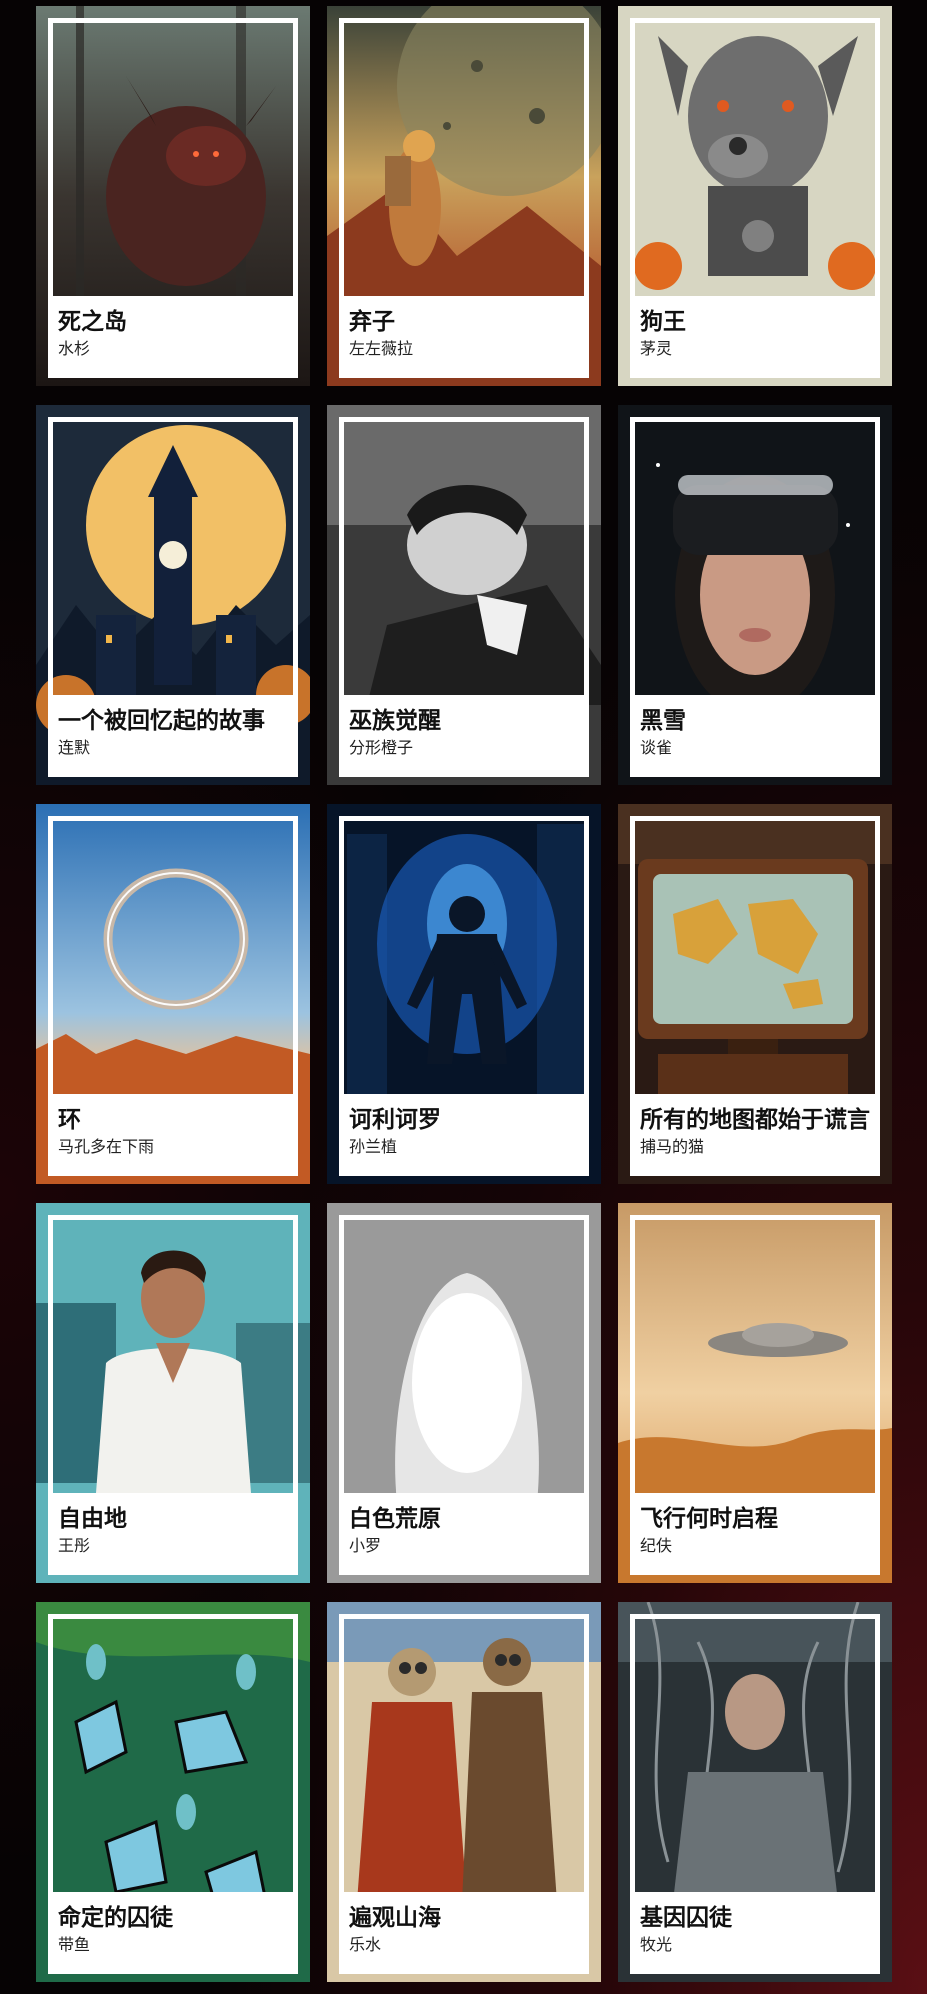 The width and height of the screenshot is (927, 1994). I want to click on book-title: 基因囚徒, so click(686, 1918).